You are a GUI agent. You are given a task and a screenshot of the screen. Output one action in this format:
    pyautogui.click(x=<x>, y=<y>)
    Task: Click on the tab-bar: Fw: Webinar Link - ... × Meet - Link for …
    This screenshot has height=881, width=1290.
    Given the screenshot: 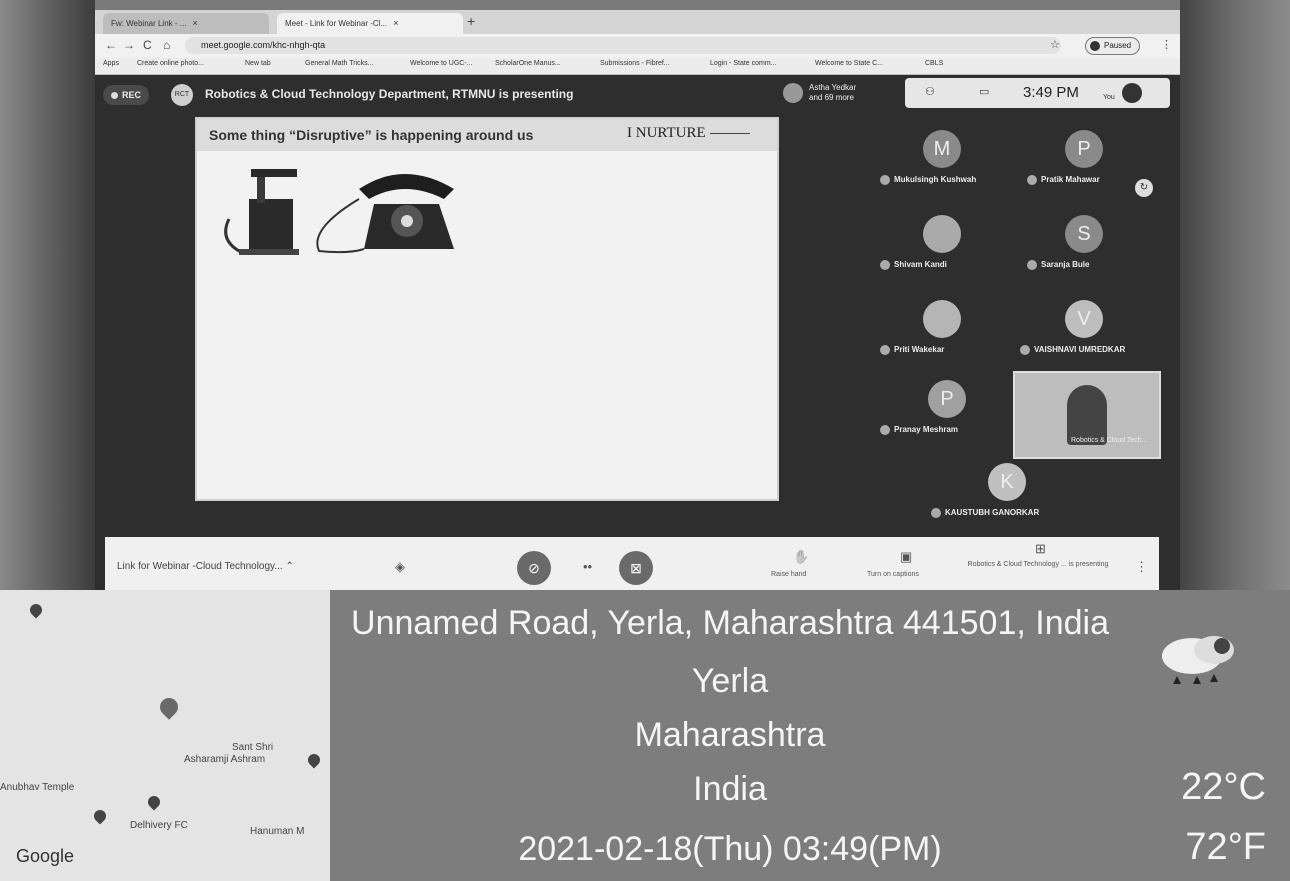 What is the action you would take?
    pyautogui.click(x=637, y=22)
    